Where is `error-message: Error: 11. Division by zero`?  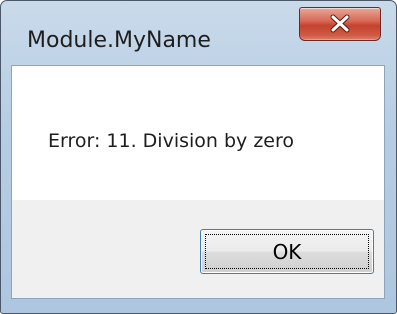 error-message: Error: 11. Division by zero is located at coordinates (171, 141).